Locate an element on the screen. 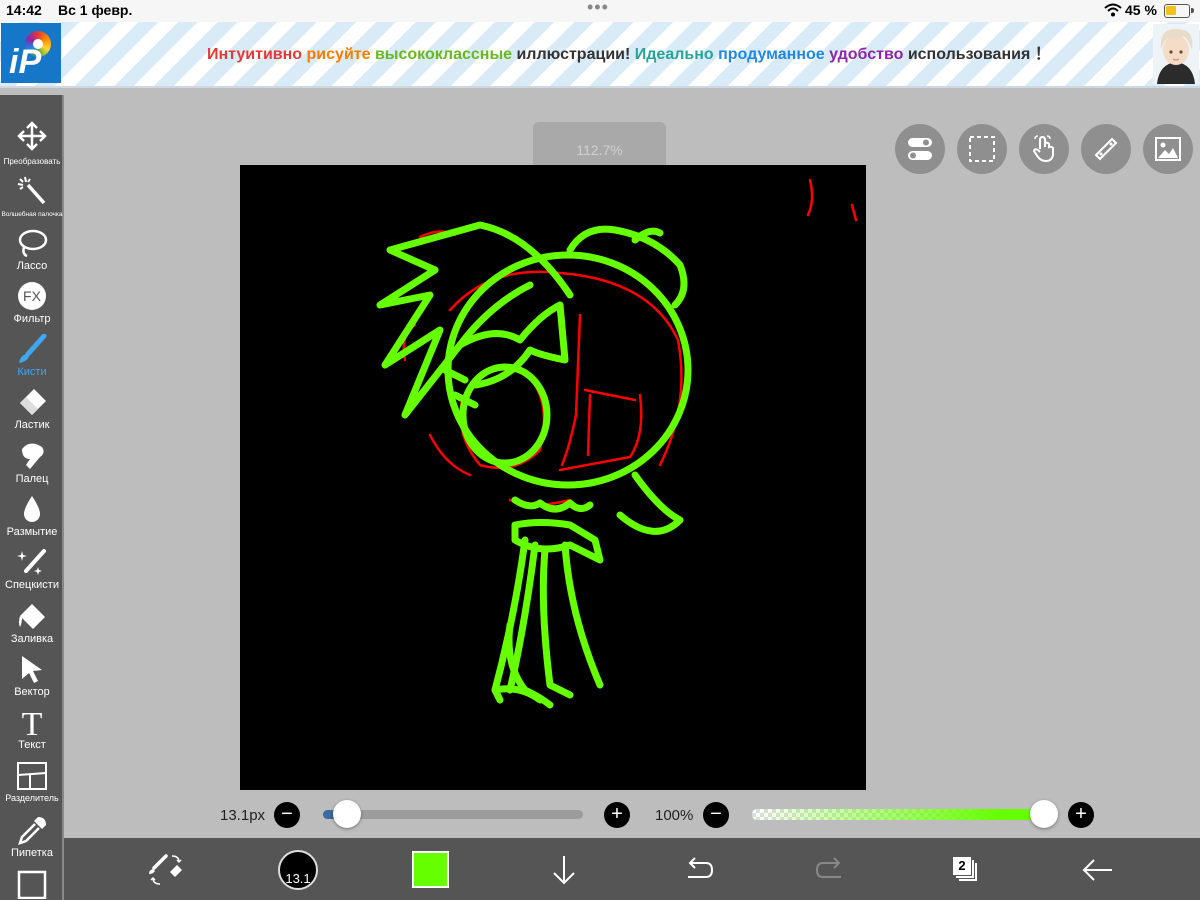  image-icon is located at coordinates (1168, 149).